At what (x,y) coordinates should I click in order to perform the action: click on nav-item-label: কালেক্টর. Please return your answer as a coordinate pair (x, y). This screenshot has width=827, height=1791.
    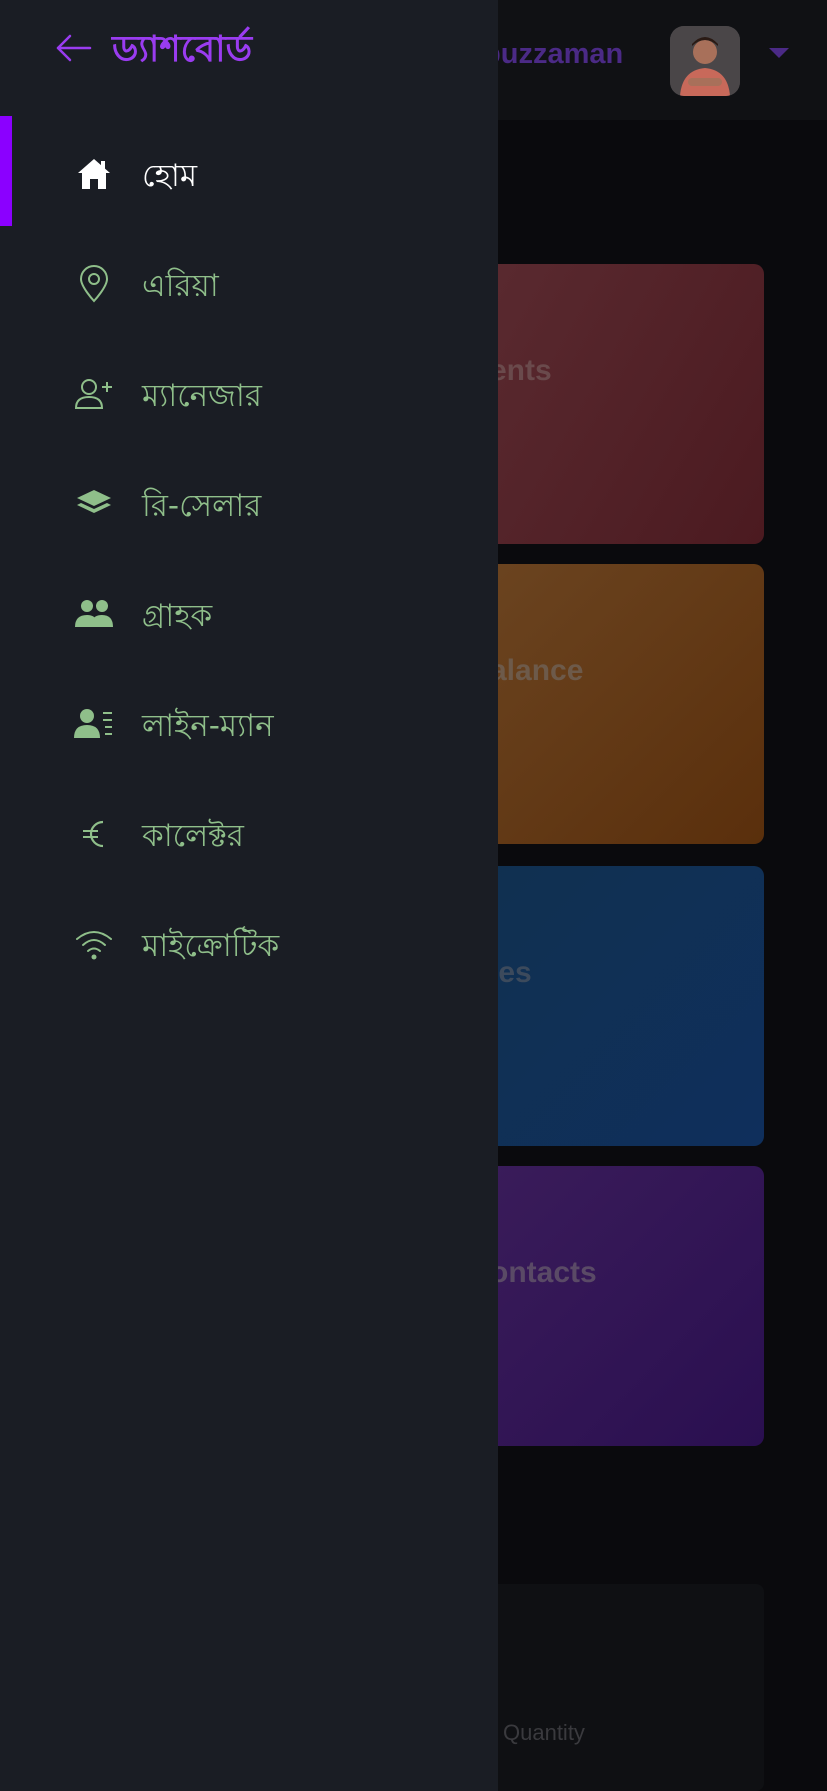
    Looking at the image, I should click on (193, 836).